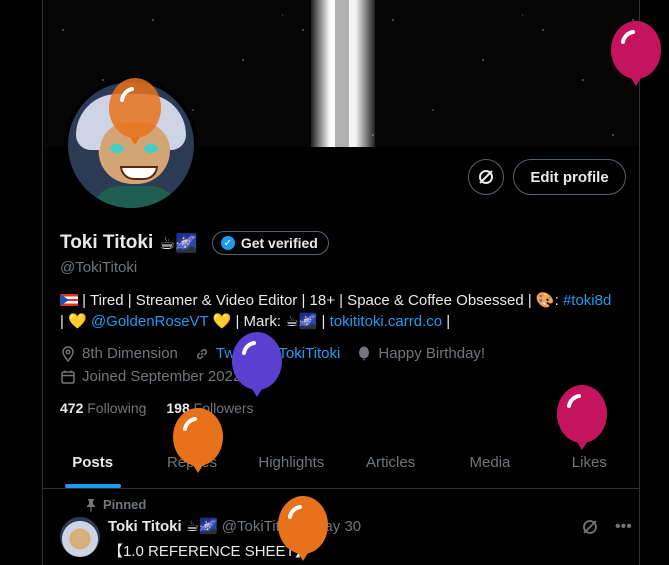 The image size is (669, 565). Describe the element at coordinates (117, 408) in the screenshot. I see `following-label: Following` at that location.